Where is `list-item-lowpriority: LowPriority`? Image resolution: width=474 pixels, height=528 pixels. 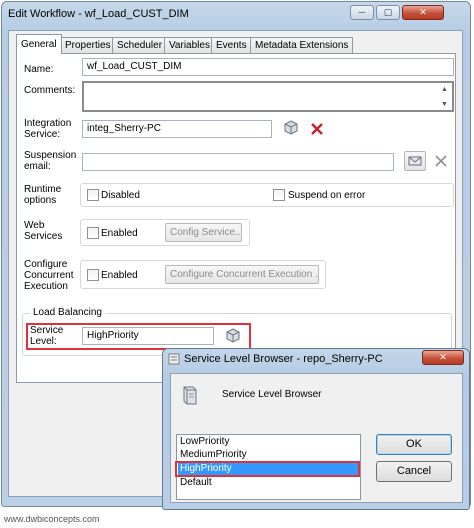
list-item-lowpriority: LowPriority is located at coordinates (268, 442).